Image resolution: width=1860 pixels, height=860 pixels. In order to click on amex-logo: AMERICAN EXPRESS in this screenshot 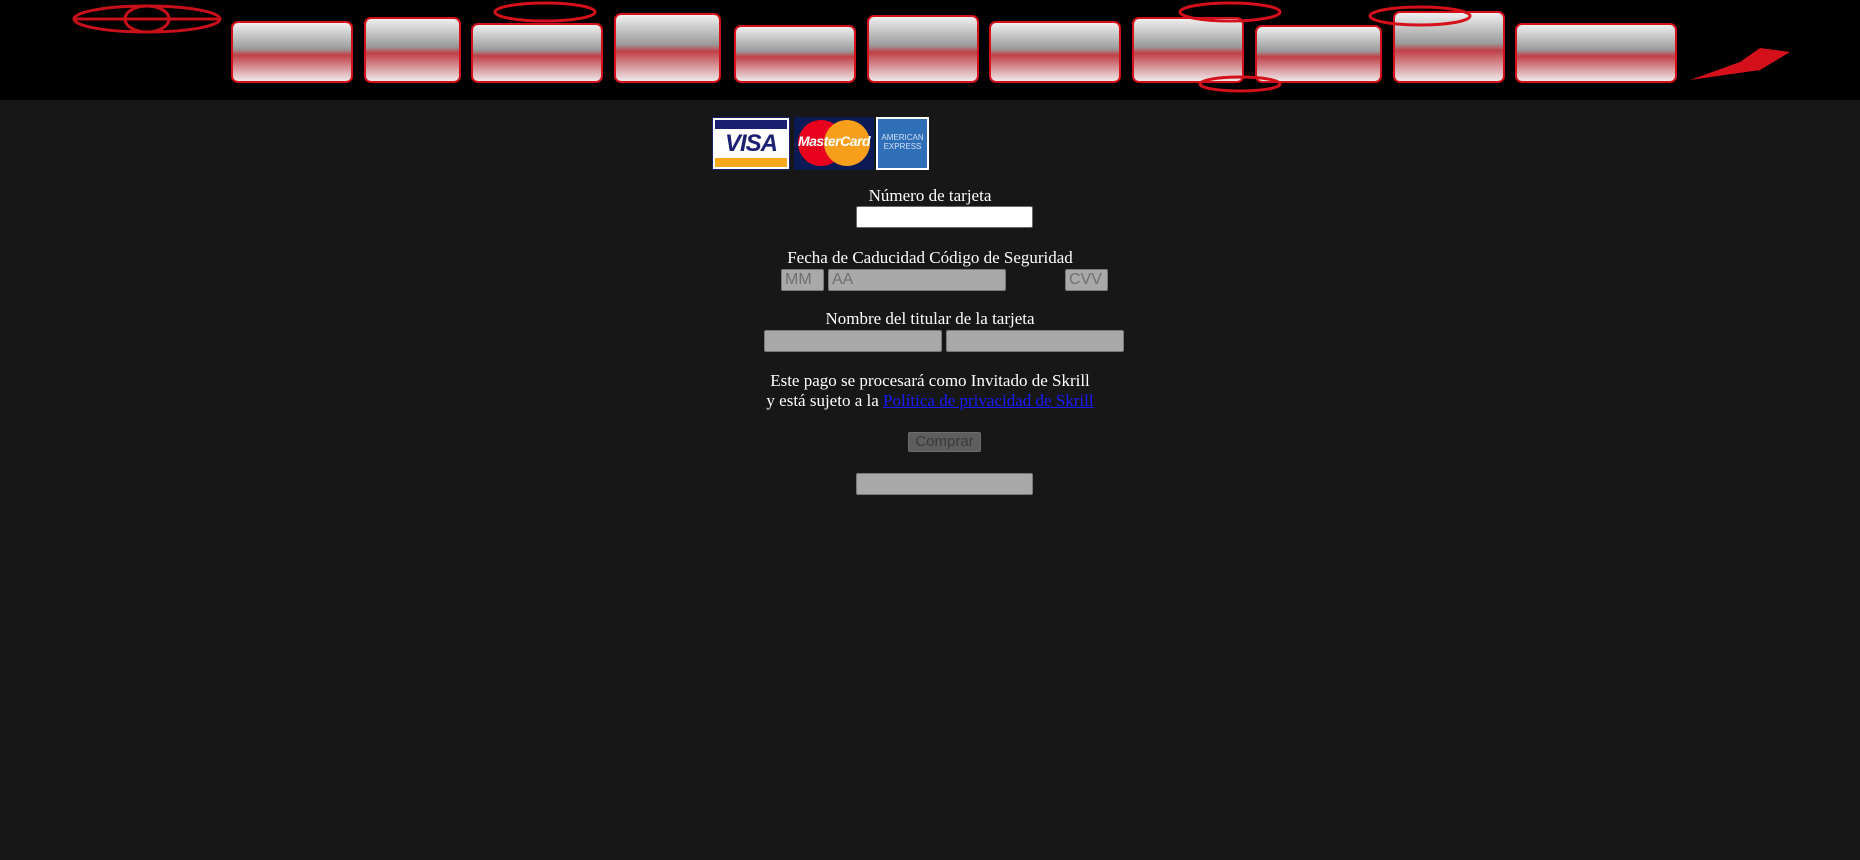, I will do `click(902, 143)`.